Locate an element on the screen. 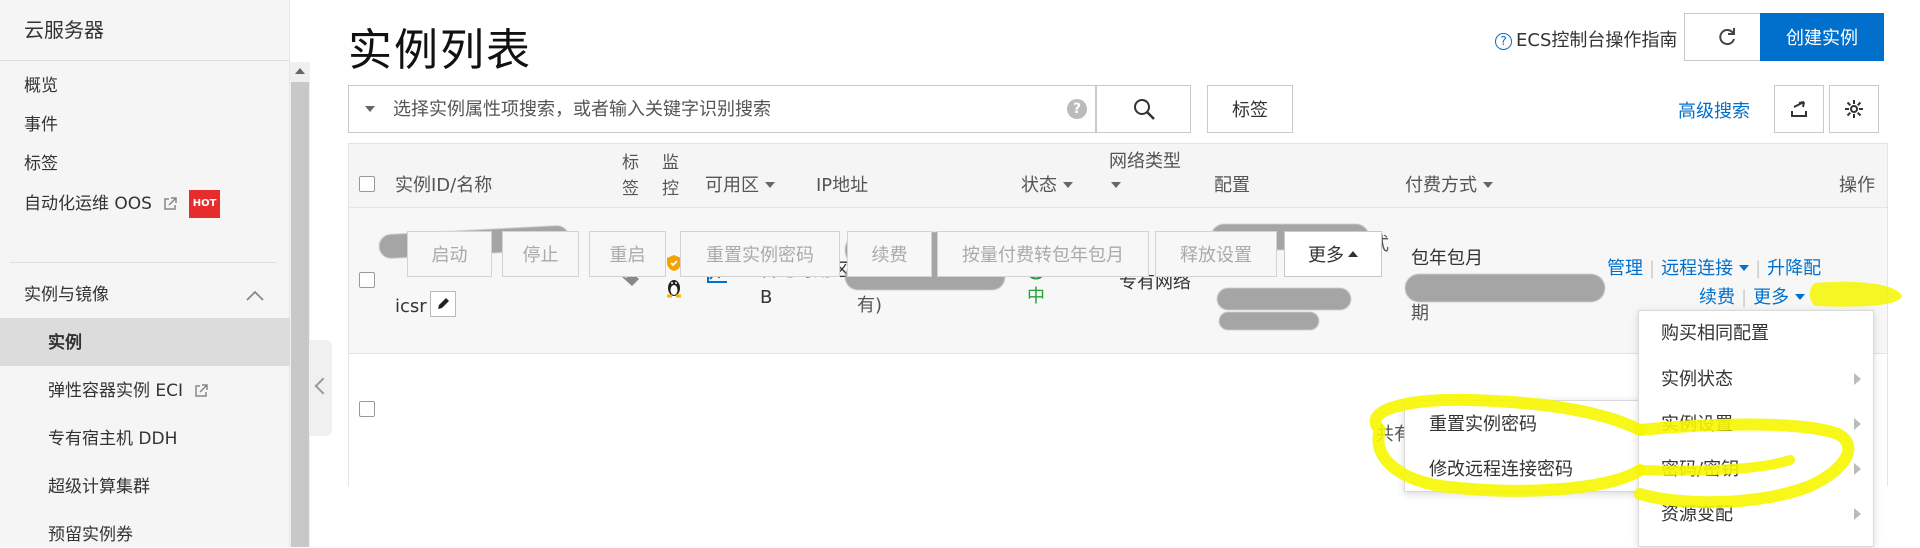  column-tag: 标签 is located at coordinates (630, 176).